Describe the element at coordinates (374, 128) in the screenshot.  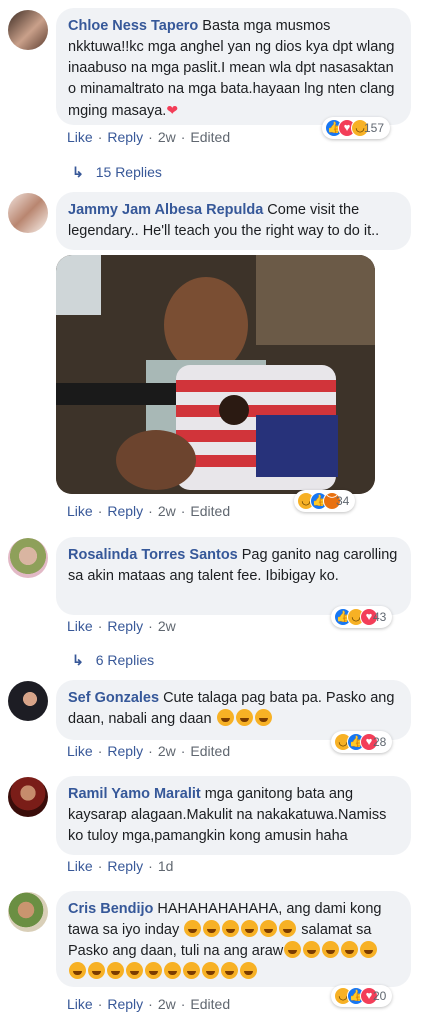
I see `reaction-count: 157` at that location.